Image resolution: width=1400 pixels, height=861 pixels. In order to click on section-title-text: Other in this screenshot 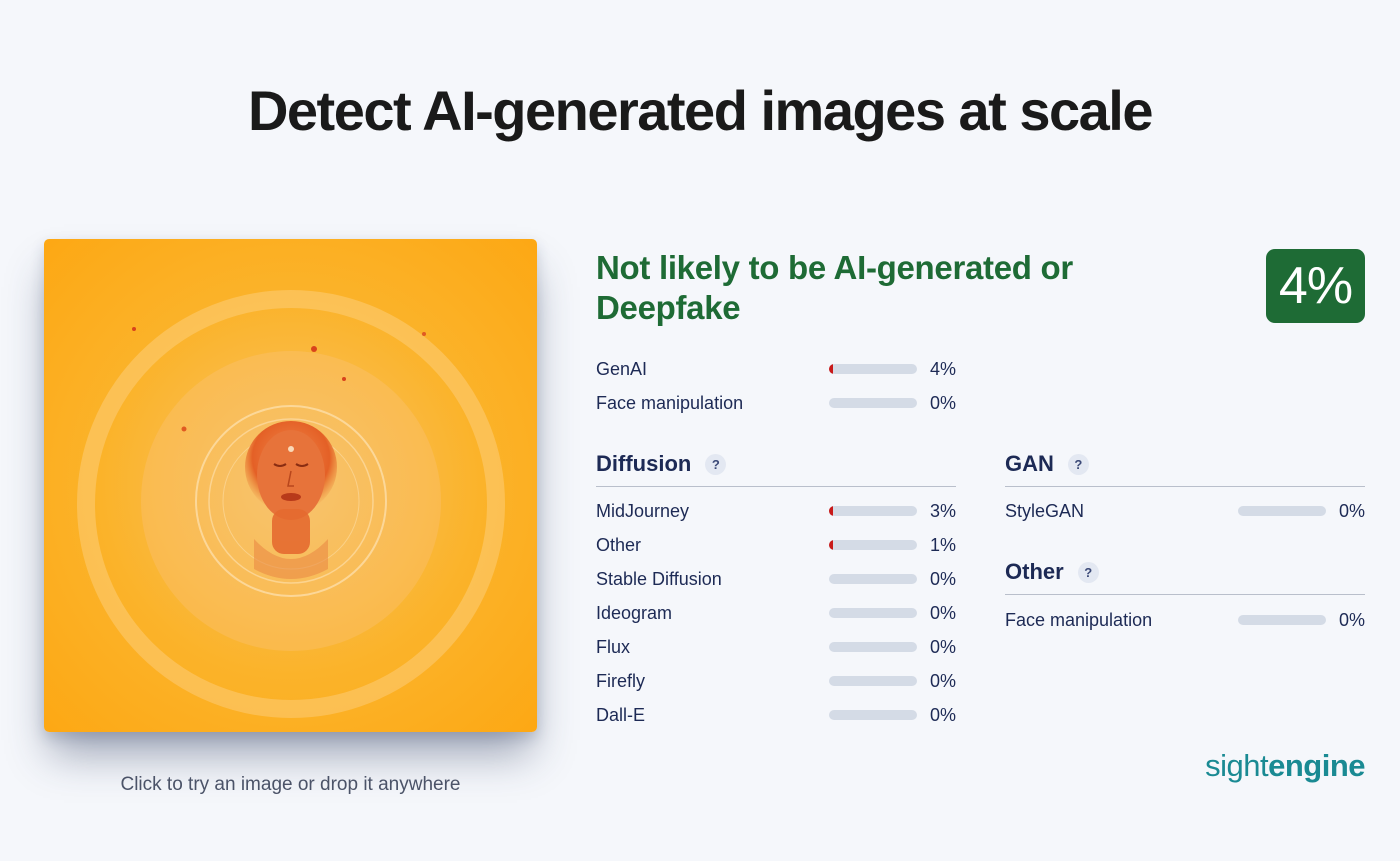, I will do `click(1034, 571)`.